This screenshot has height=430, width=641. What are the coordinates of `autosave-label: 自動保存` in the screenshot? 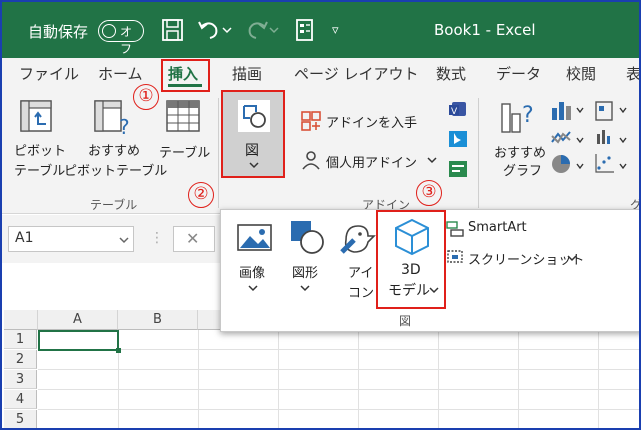 It's located at (58, 32).